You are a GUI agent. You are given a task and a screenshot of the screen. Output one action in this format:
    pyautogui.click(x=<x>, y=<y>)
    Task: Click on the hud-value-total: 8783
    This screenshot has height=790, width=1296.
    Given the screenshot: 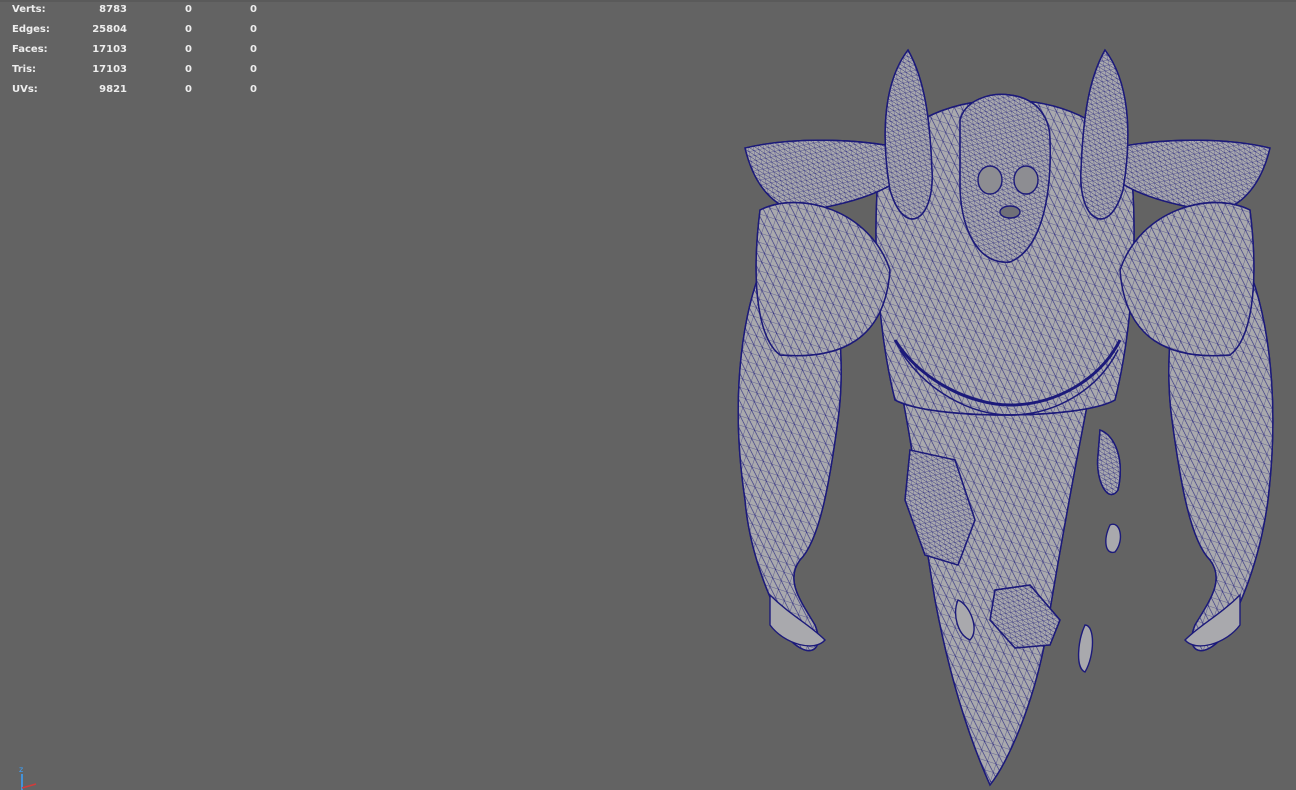 What is the action you would take?
    pyautogui.click(x=113, y=9)
    